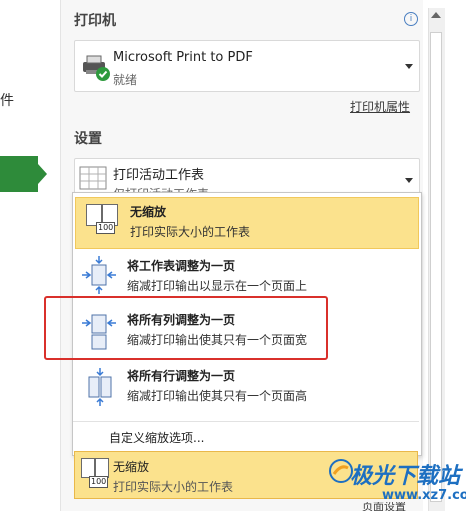 The image size is (466, 511). I want to click on site-watermark: 极光下载站 www.xz7.com, so click(397, 480).